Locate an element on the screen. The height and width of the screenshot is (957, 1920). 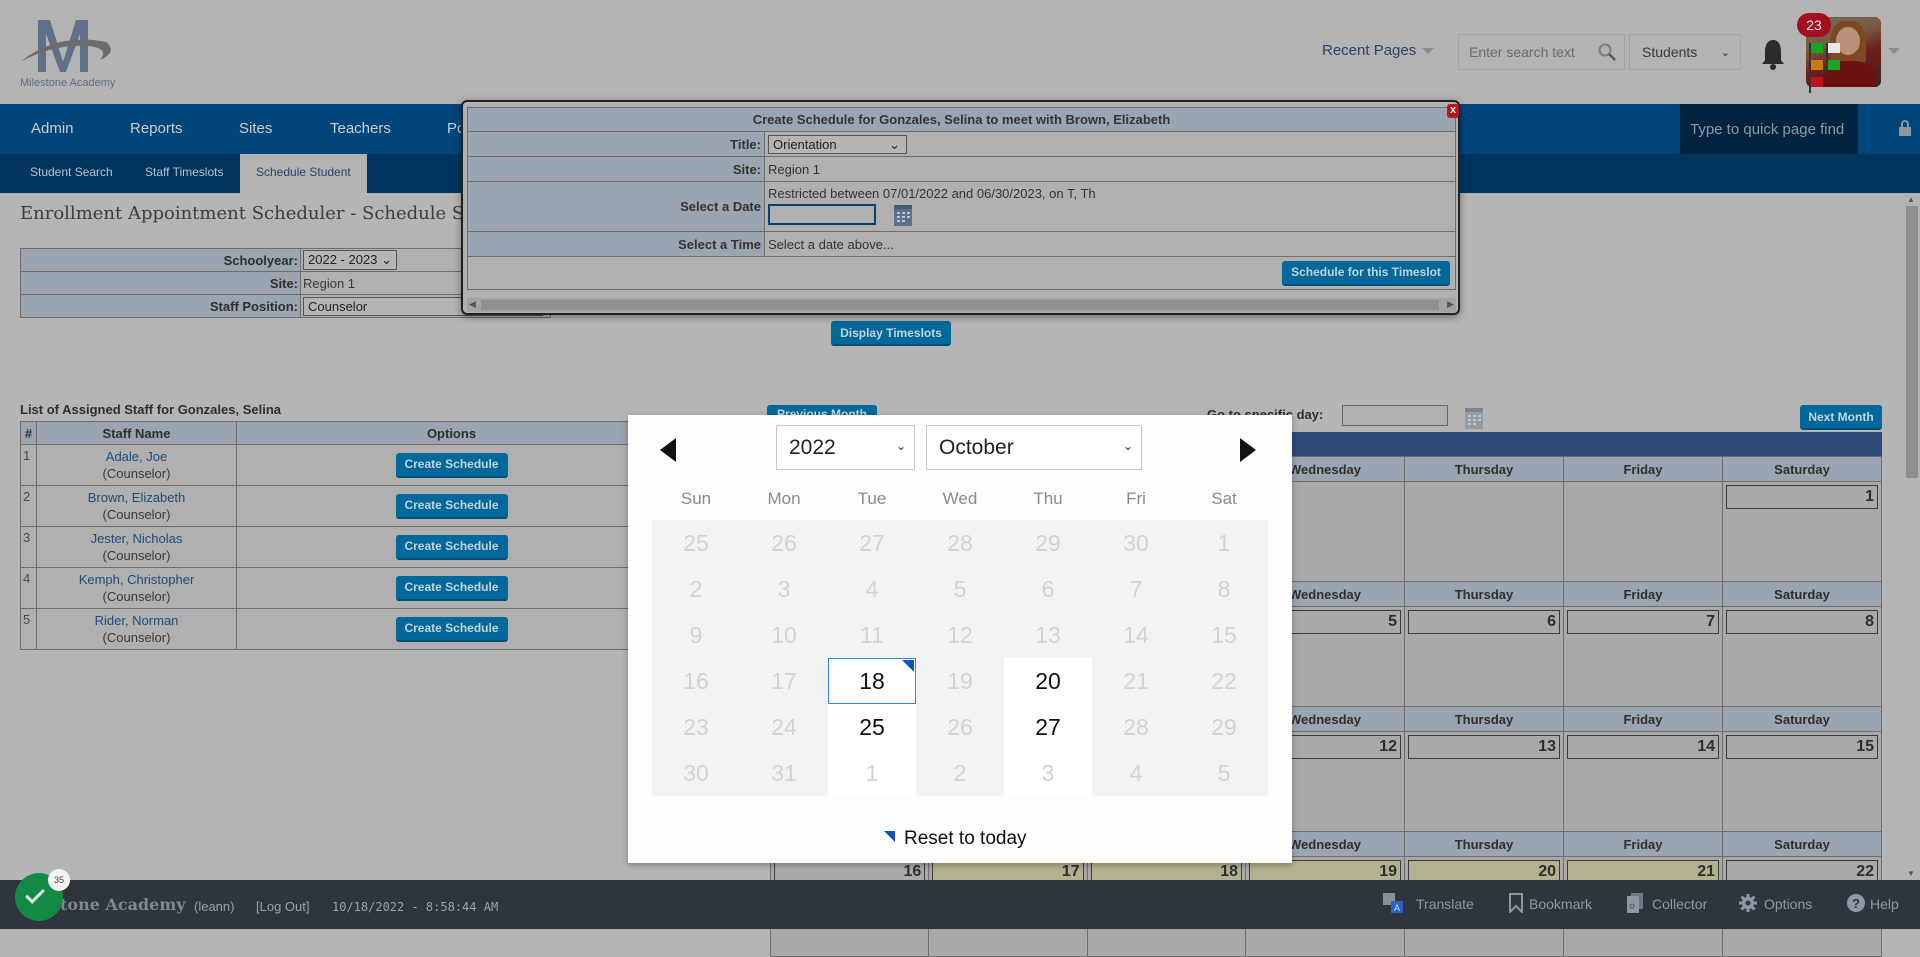
help-icon: ? is located at coordinates (1856, 903).